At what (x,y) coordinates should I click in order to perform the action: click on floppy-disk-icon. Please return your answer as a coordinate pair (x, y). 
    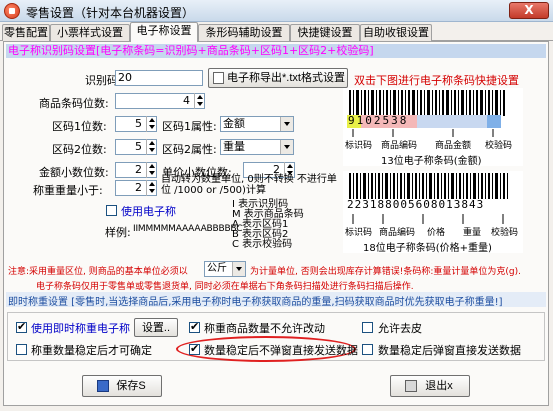
    Looking at the image, I should click on (103, 386).